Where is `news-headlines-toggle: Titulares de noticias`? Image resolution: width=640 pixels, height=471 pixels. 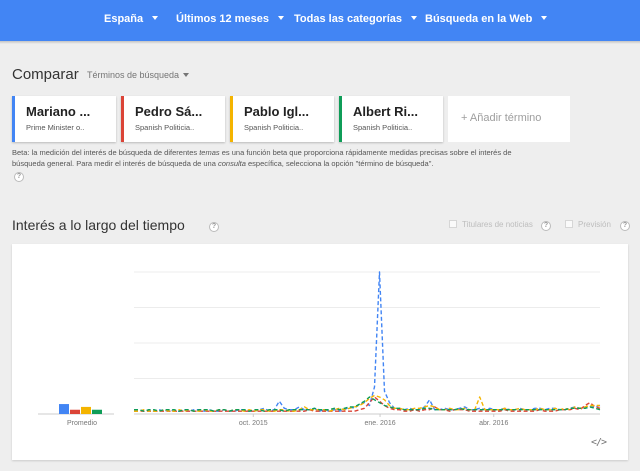 news-headlines-toggle: Titulares de noticias is located at coordinates (491, 224).